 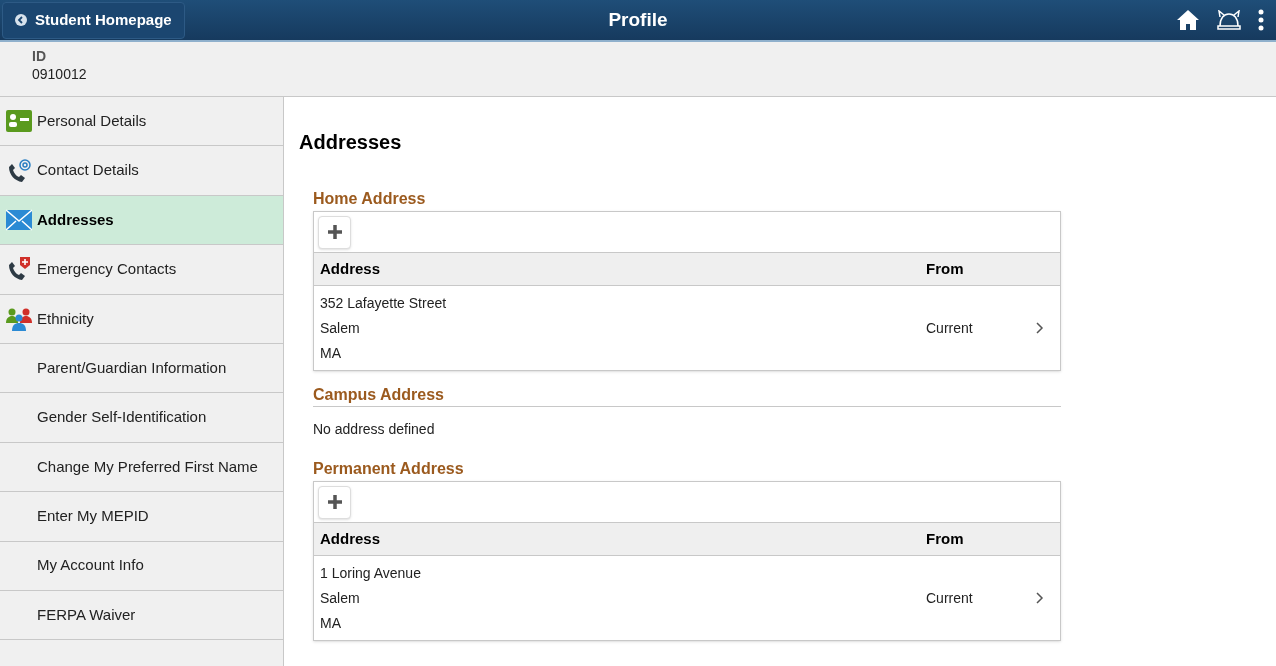 What do you see at coordinates (21, 20) in the screenshot?
I see `back-chevron-icon` at bounding box center [21, 20].